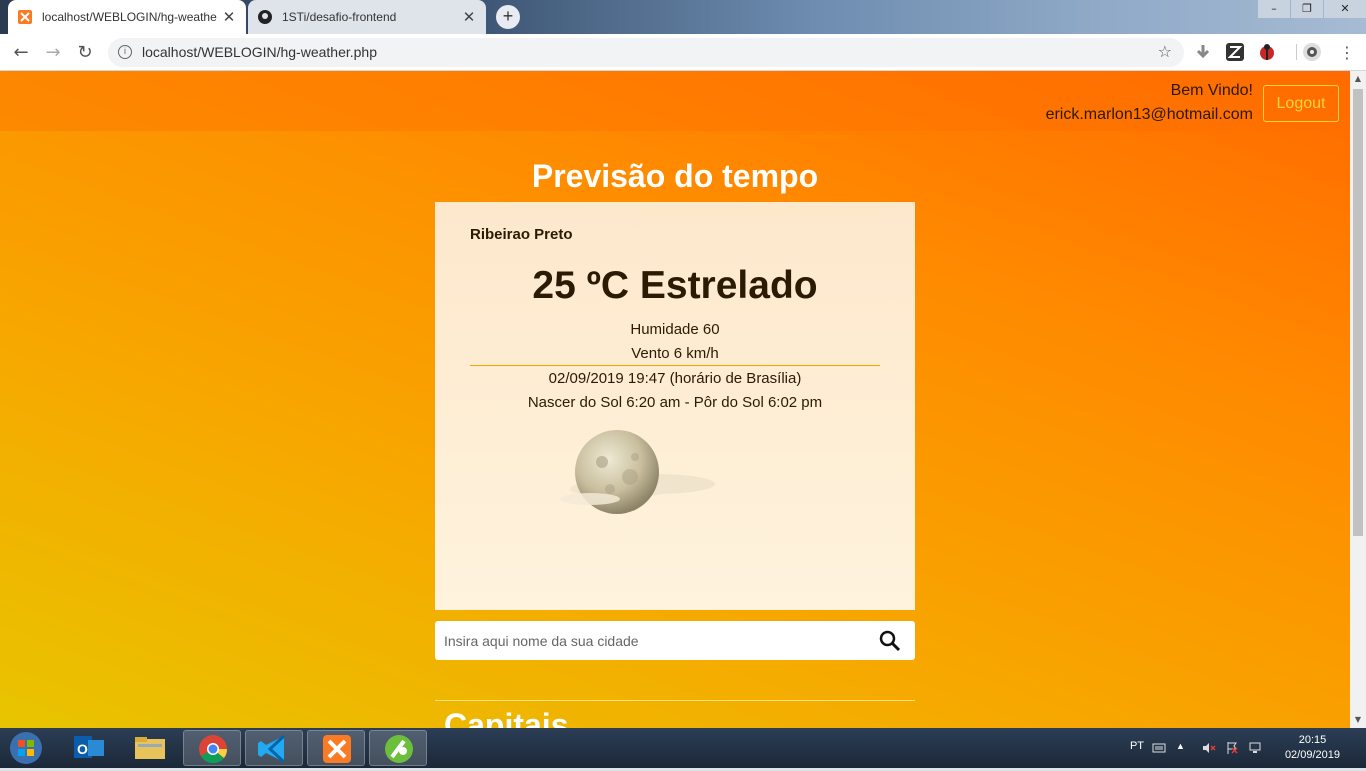 The height and width of the screenshot is (771, 1366). Describe the element at coordinates (675, 329) in the screenshot. I see `humidity-text: Humidade 60` at that location.